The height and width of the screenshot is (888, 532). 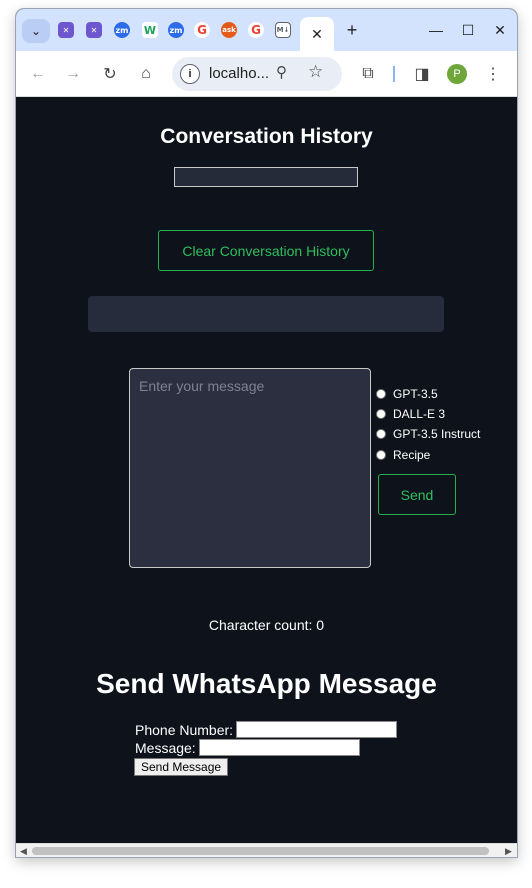 I want to click on model-label: Recipe, so click(x=412, y=455).